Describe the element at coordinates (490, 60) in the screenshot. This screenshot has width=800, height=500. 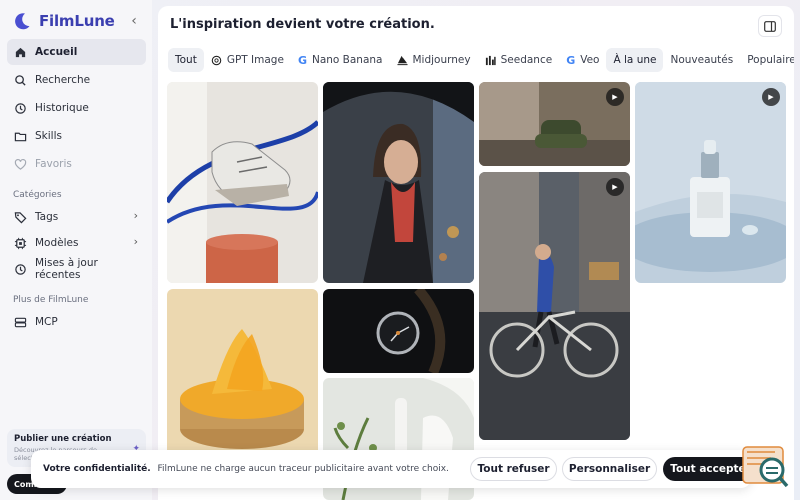
I see `seedance-icon` at that location.